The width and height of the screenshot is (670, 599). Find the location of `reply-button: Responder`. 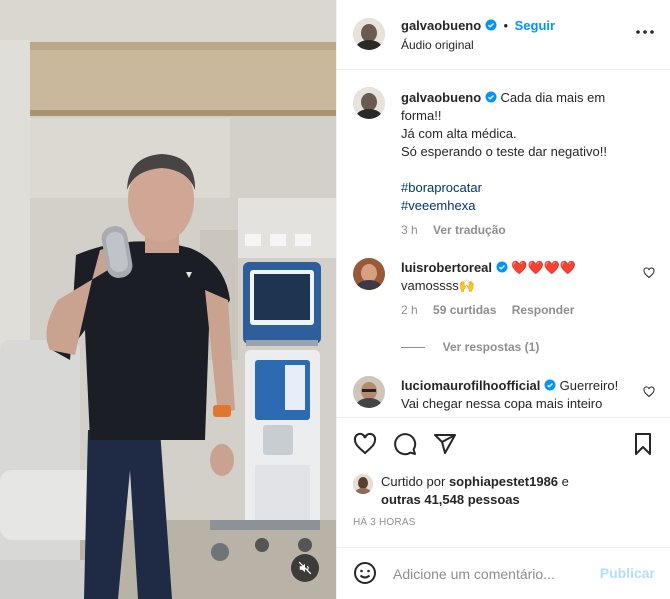

reply-button: Responder is located at coordinates (543, 310).